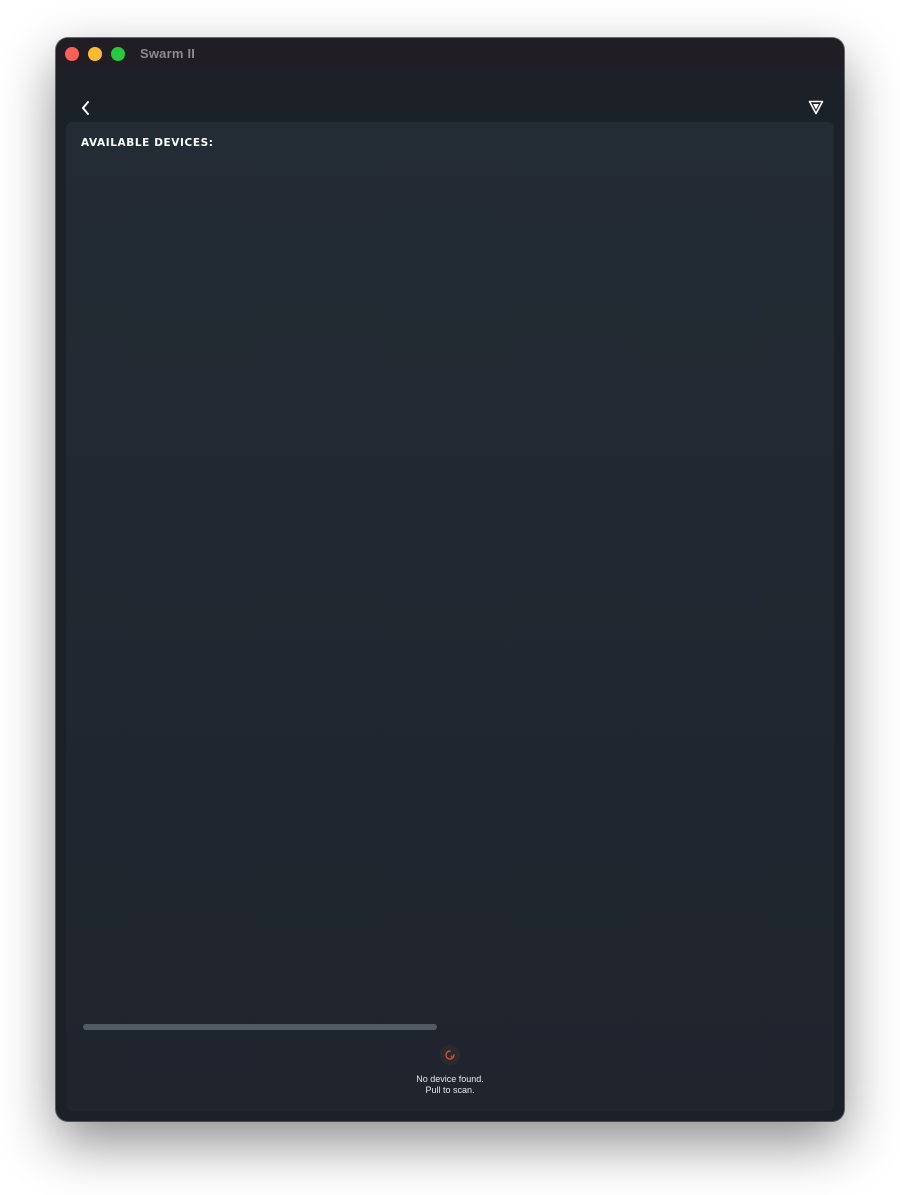 Image resolution: width=900 pixels, height=1195 pixels. What do you see at coordinates (463, 1027) in the screenshot?
I see `scan-progress-bar` at bounding box center [463, 1027].